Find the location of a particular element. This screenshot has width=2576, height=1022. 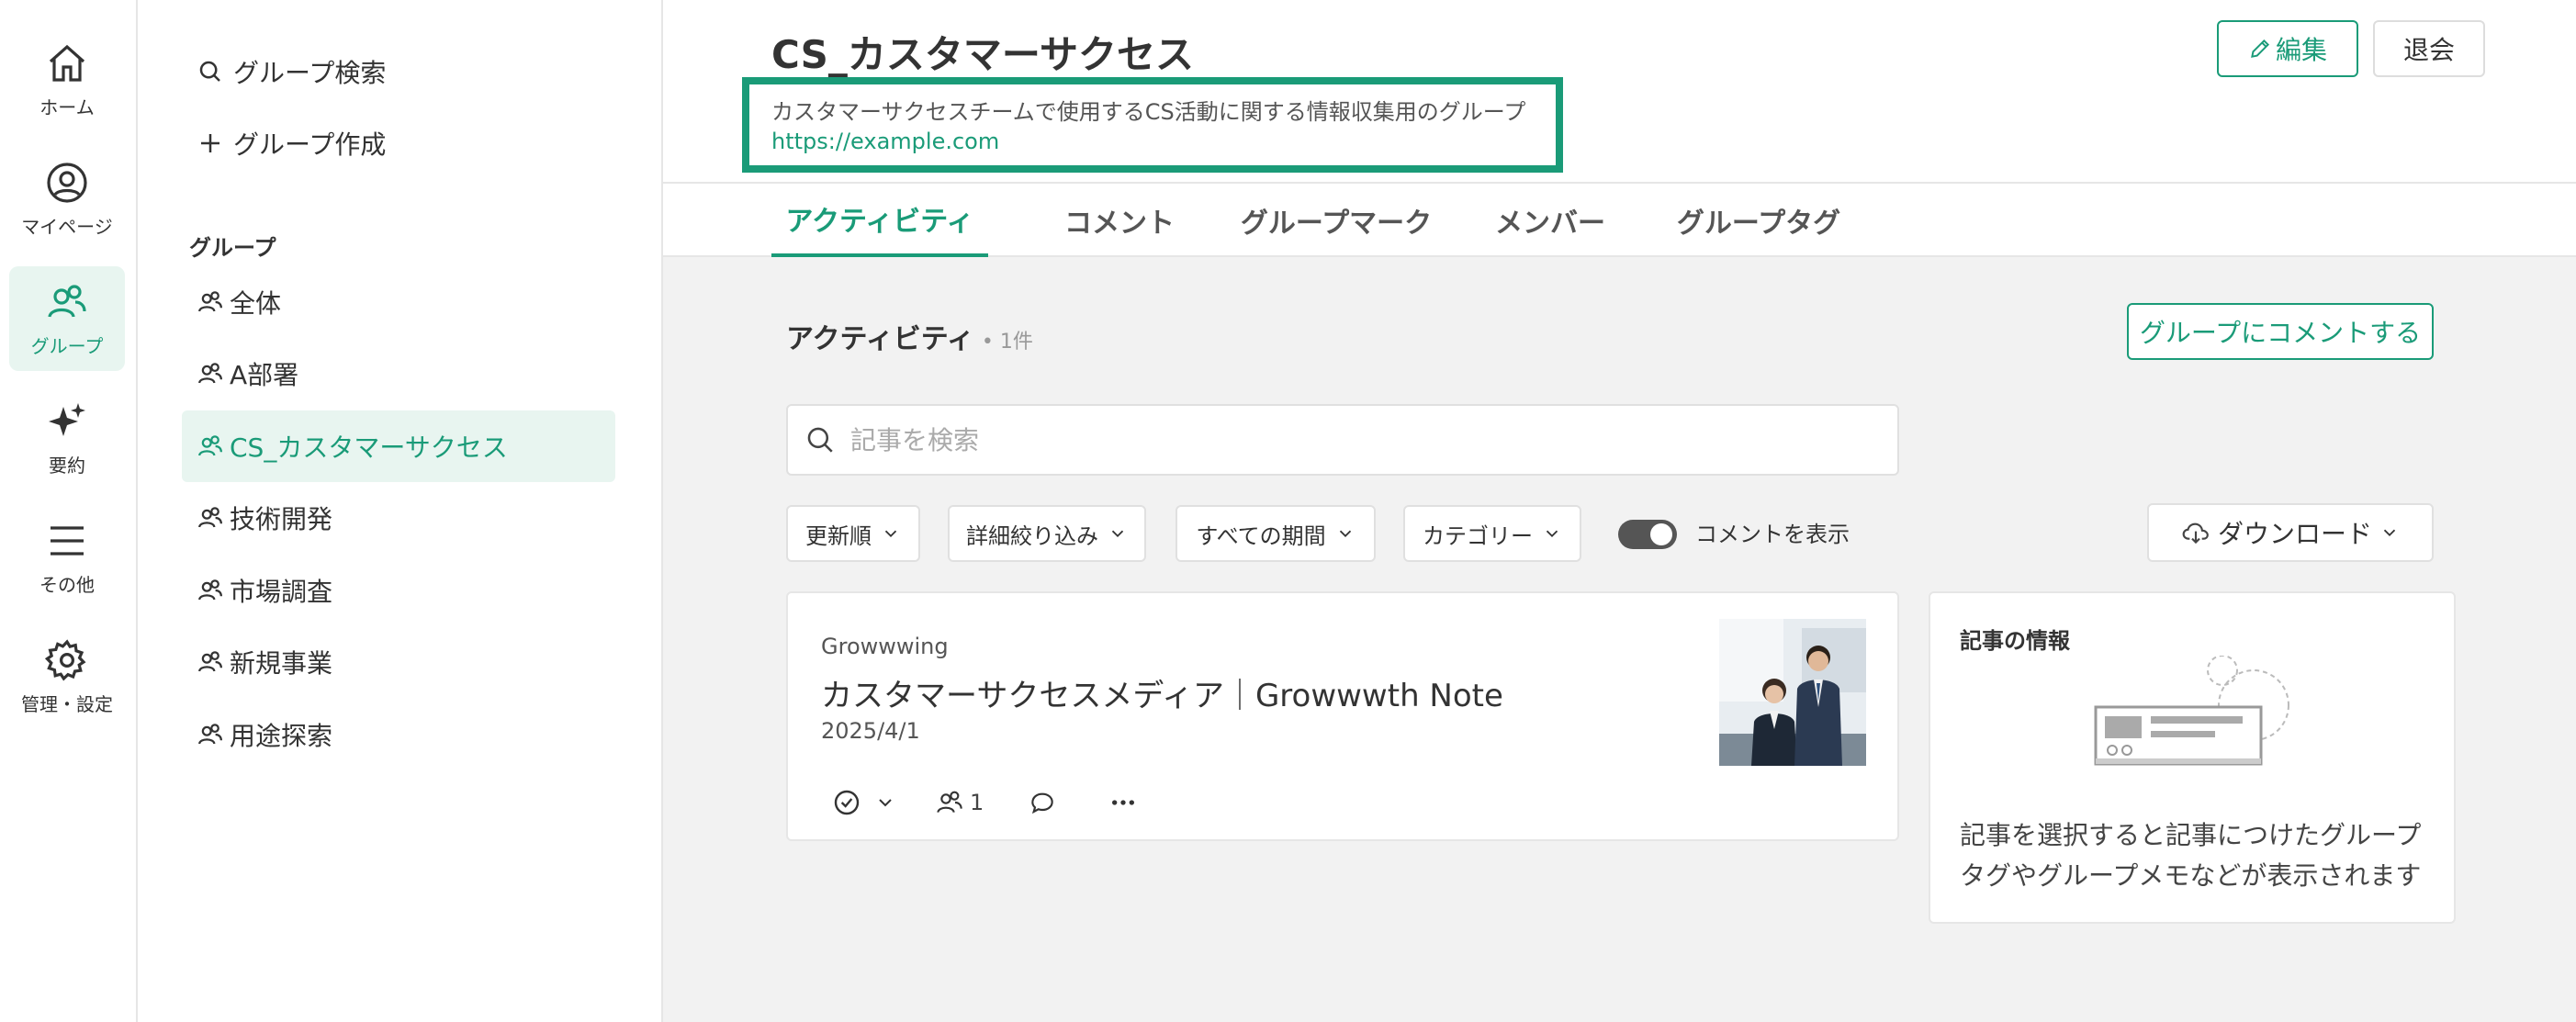

period-dropdown: すべての期間 is located at coordinates (1276, 533).